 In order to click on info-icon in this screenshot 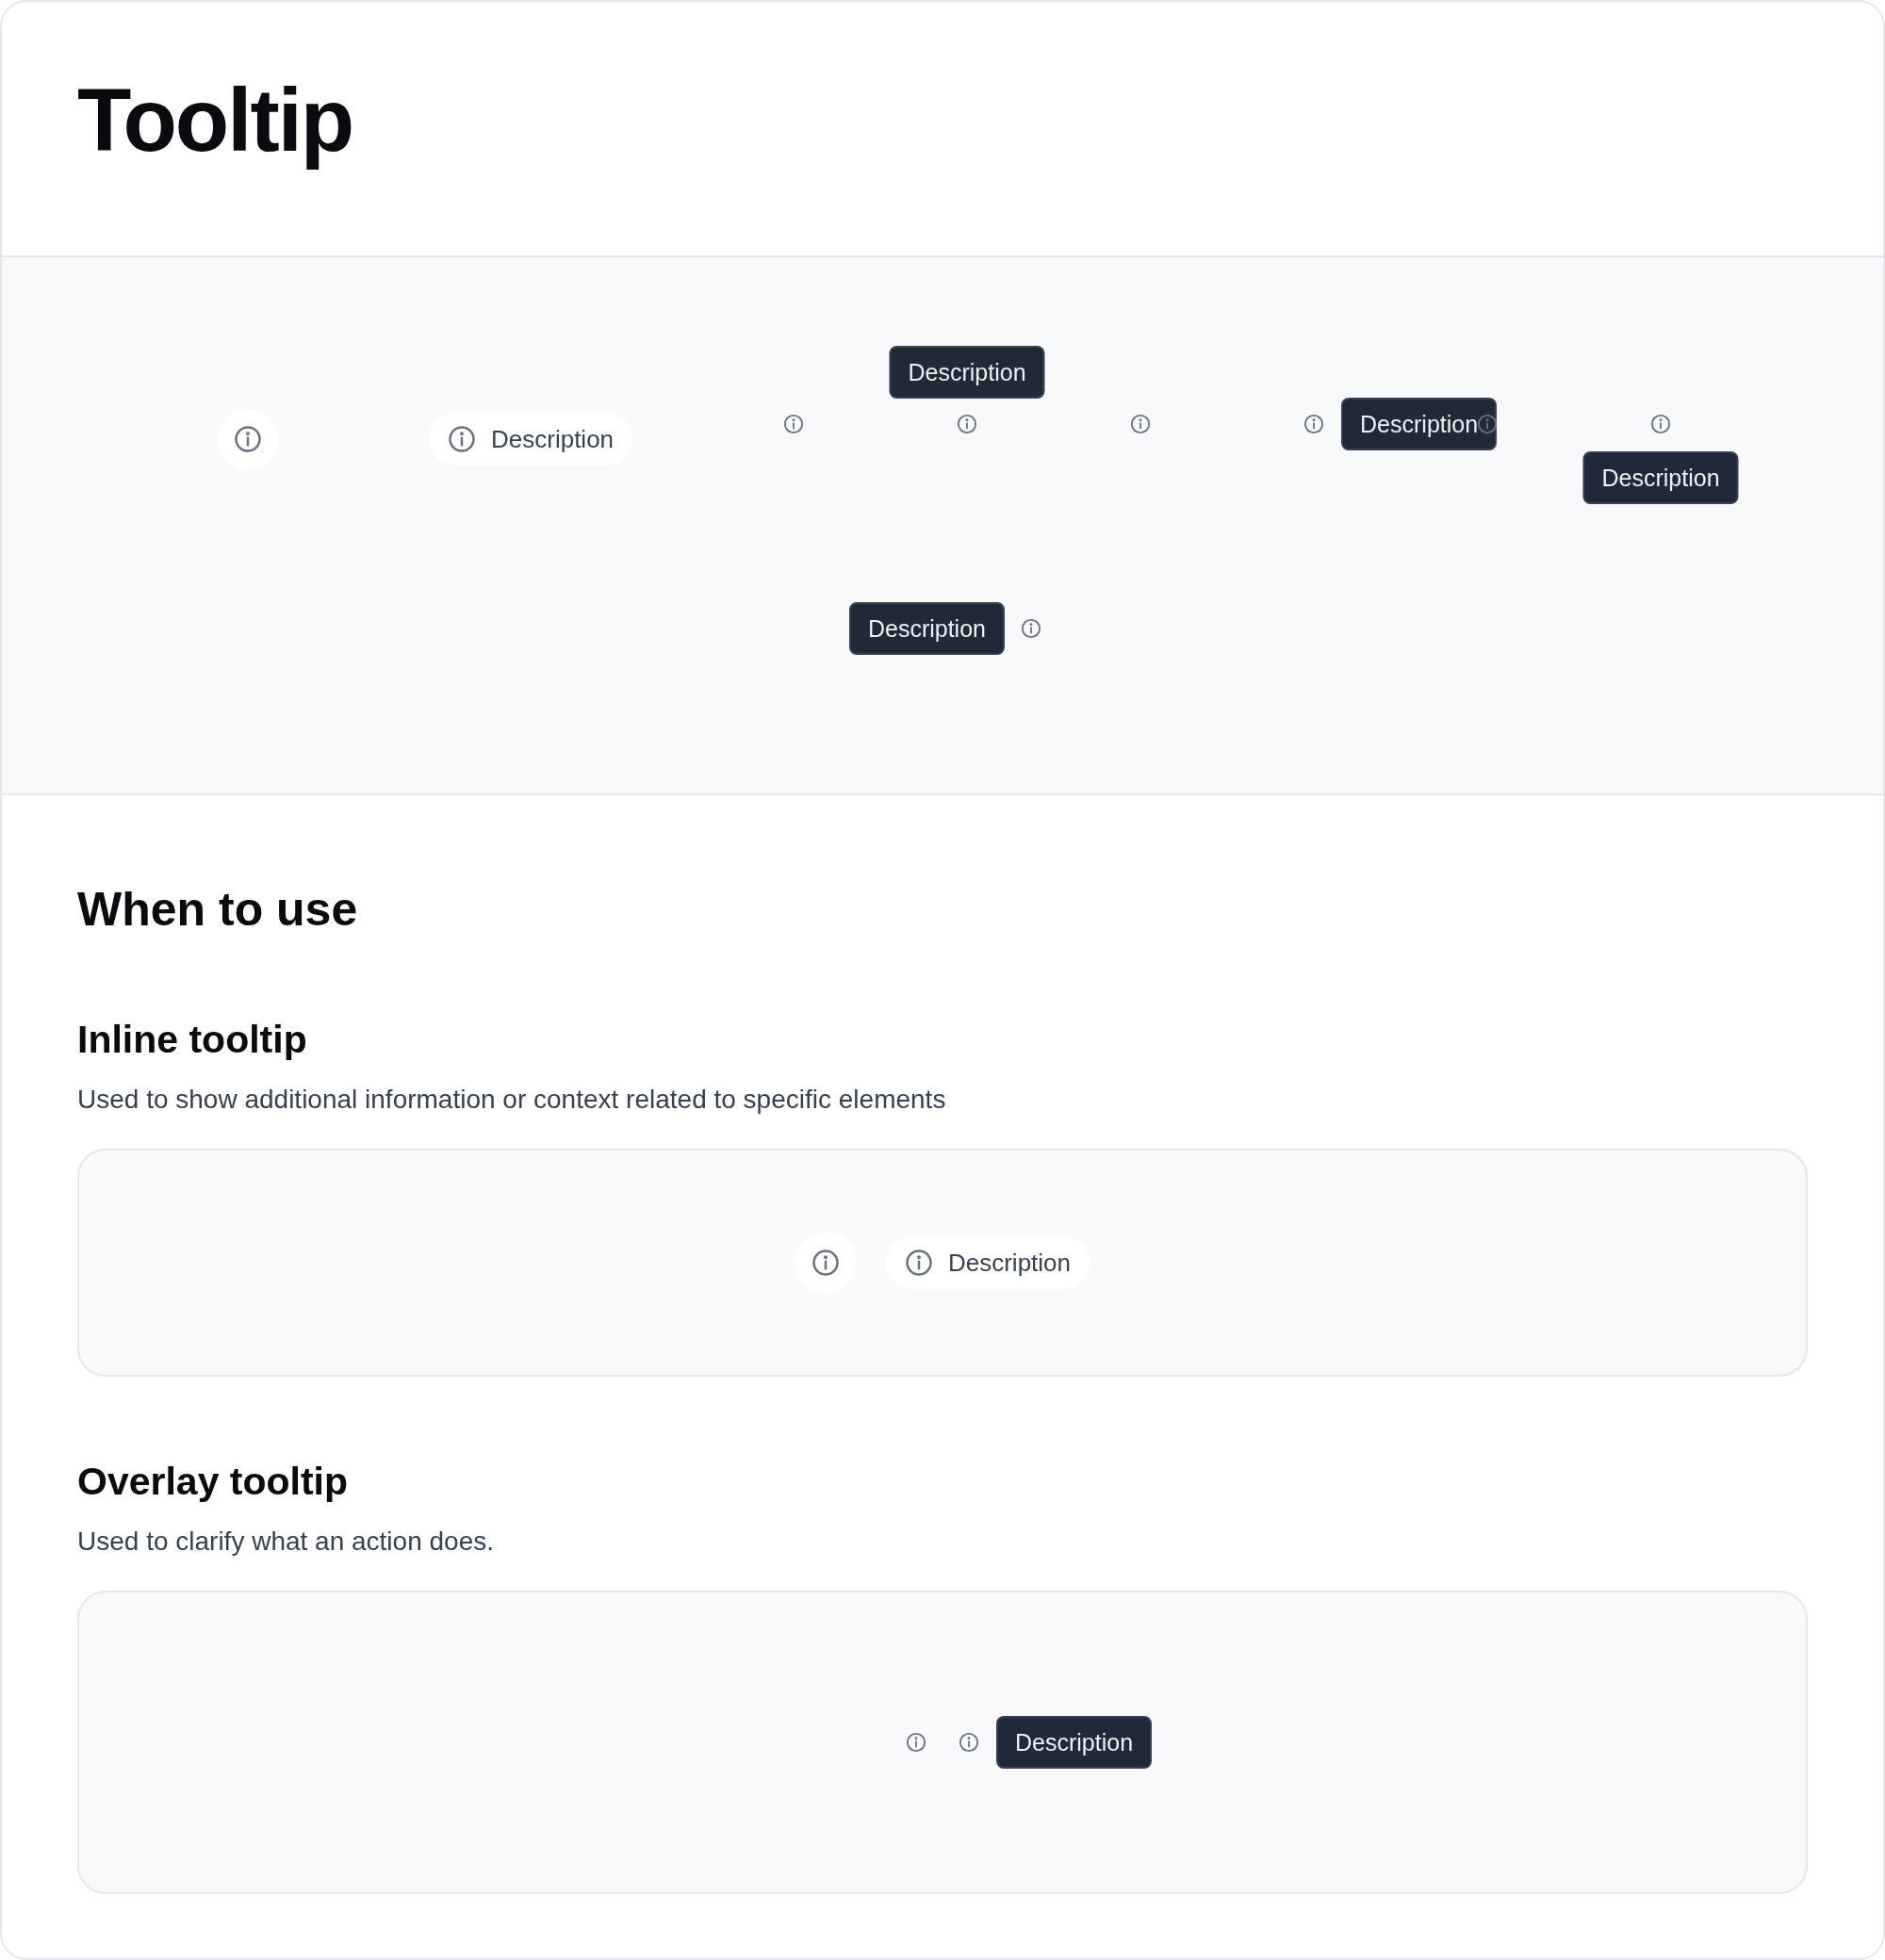, I will do `click(1488, 424)`.